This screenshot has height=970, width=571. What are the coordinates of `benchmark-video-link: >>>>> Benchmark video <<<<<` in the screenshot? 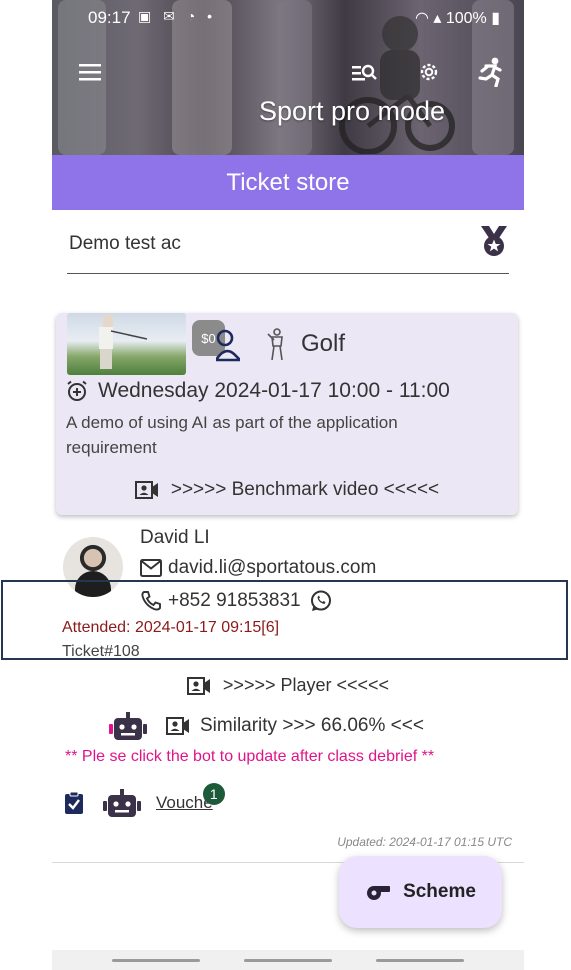 It's located at (287, 490).